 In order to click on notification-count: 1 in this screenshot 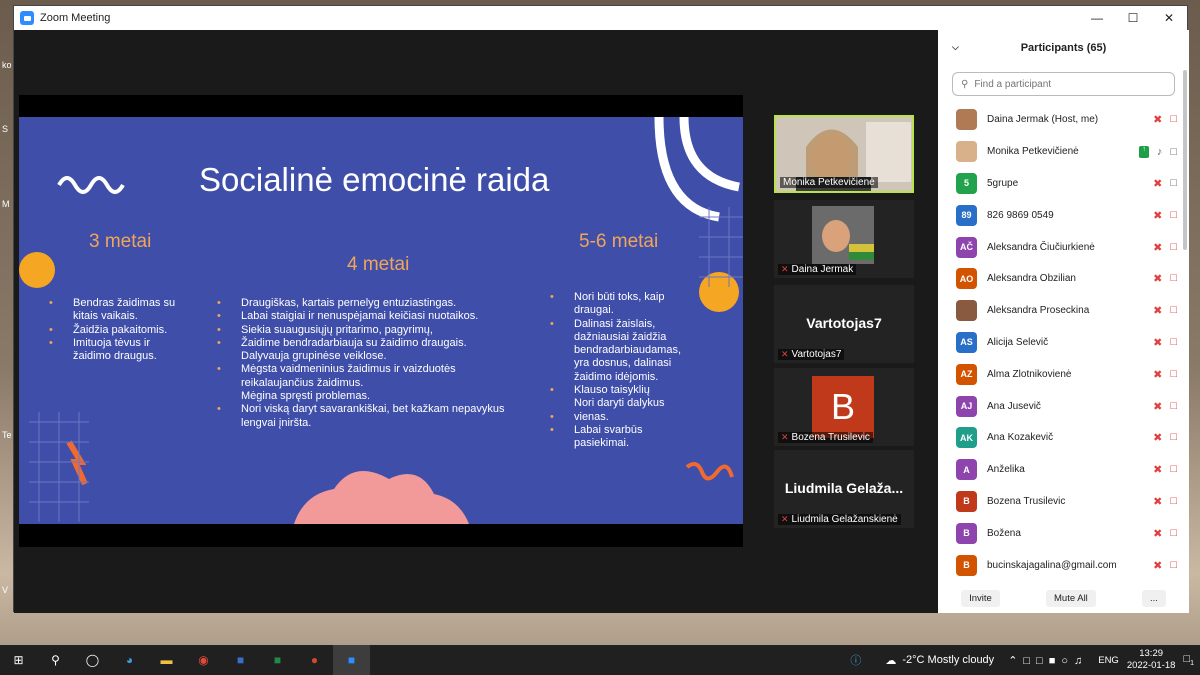, I will do `click(1192, 664)`.